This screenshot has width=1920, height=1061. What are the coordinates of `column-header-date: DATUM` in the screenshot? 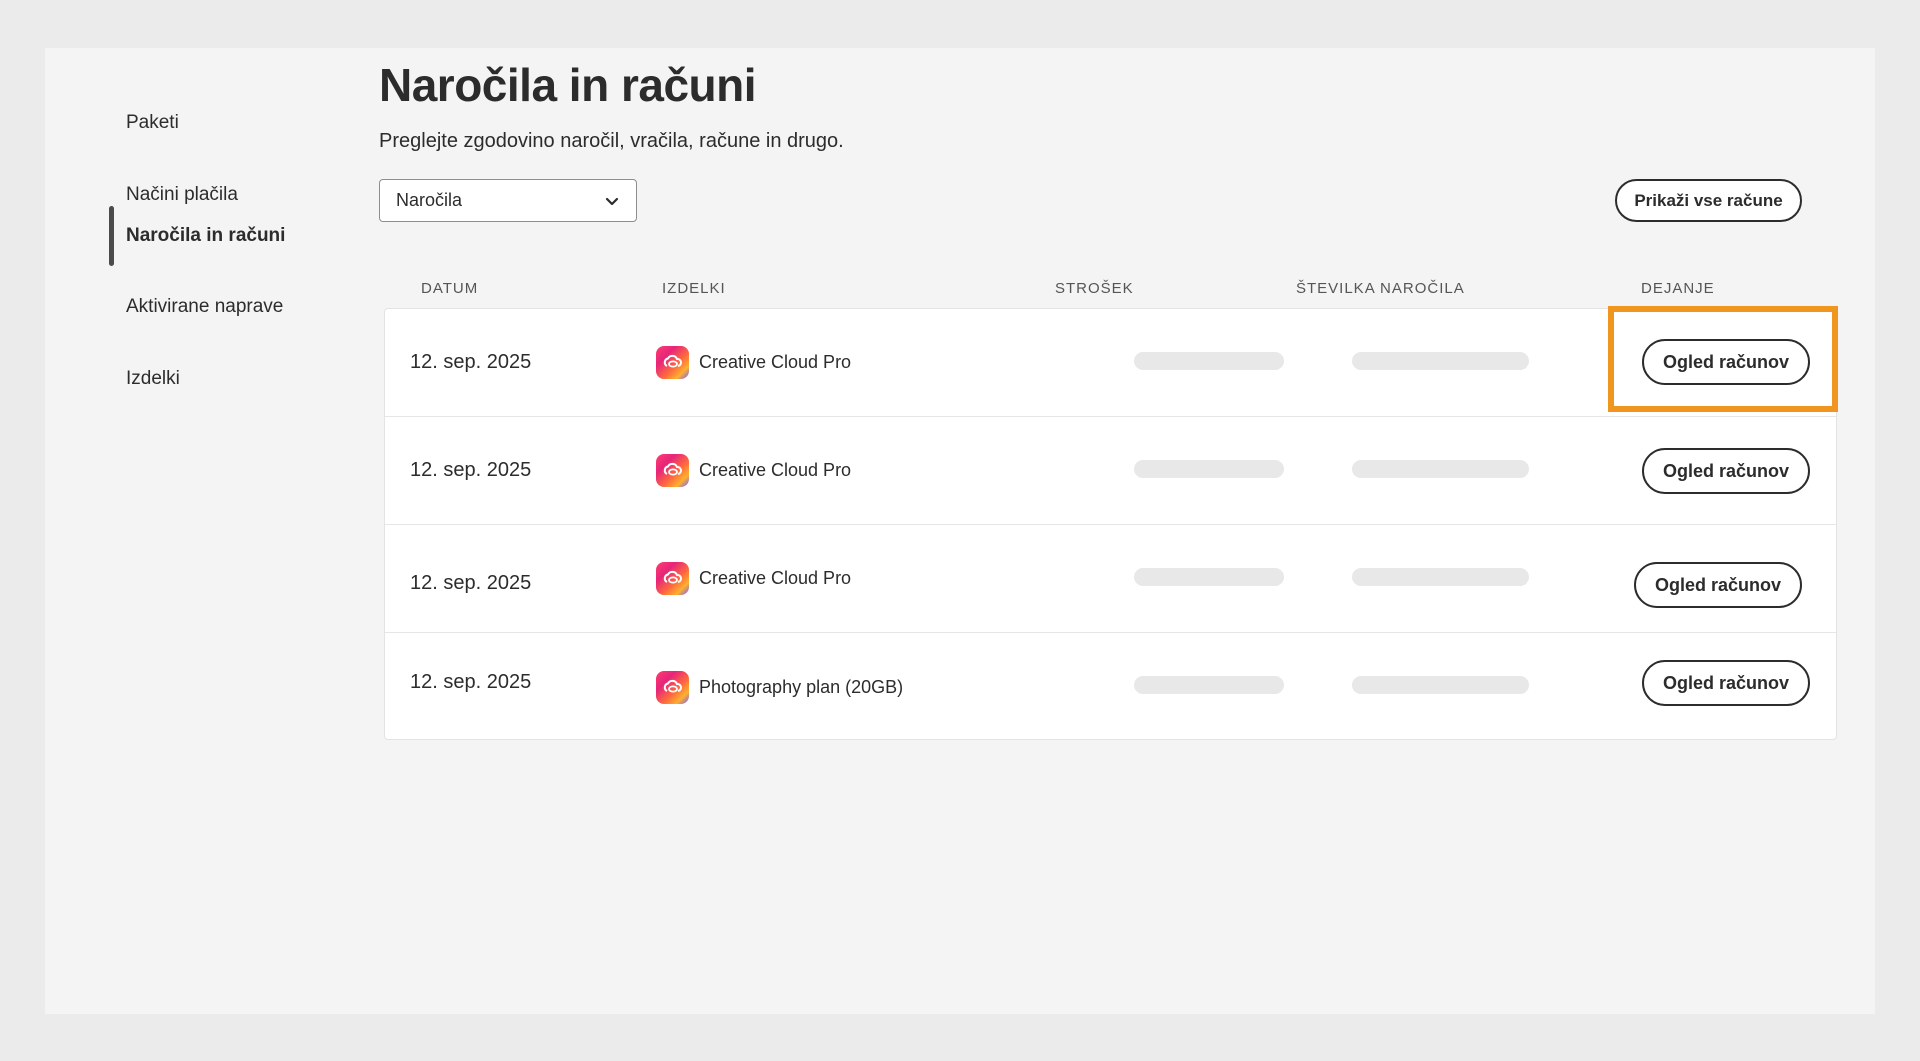 It's located at (450, 288).